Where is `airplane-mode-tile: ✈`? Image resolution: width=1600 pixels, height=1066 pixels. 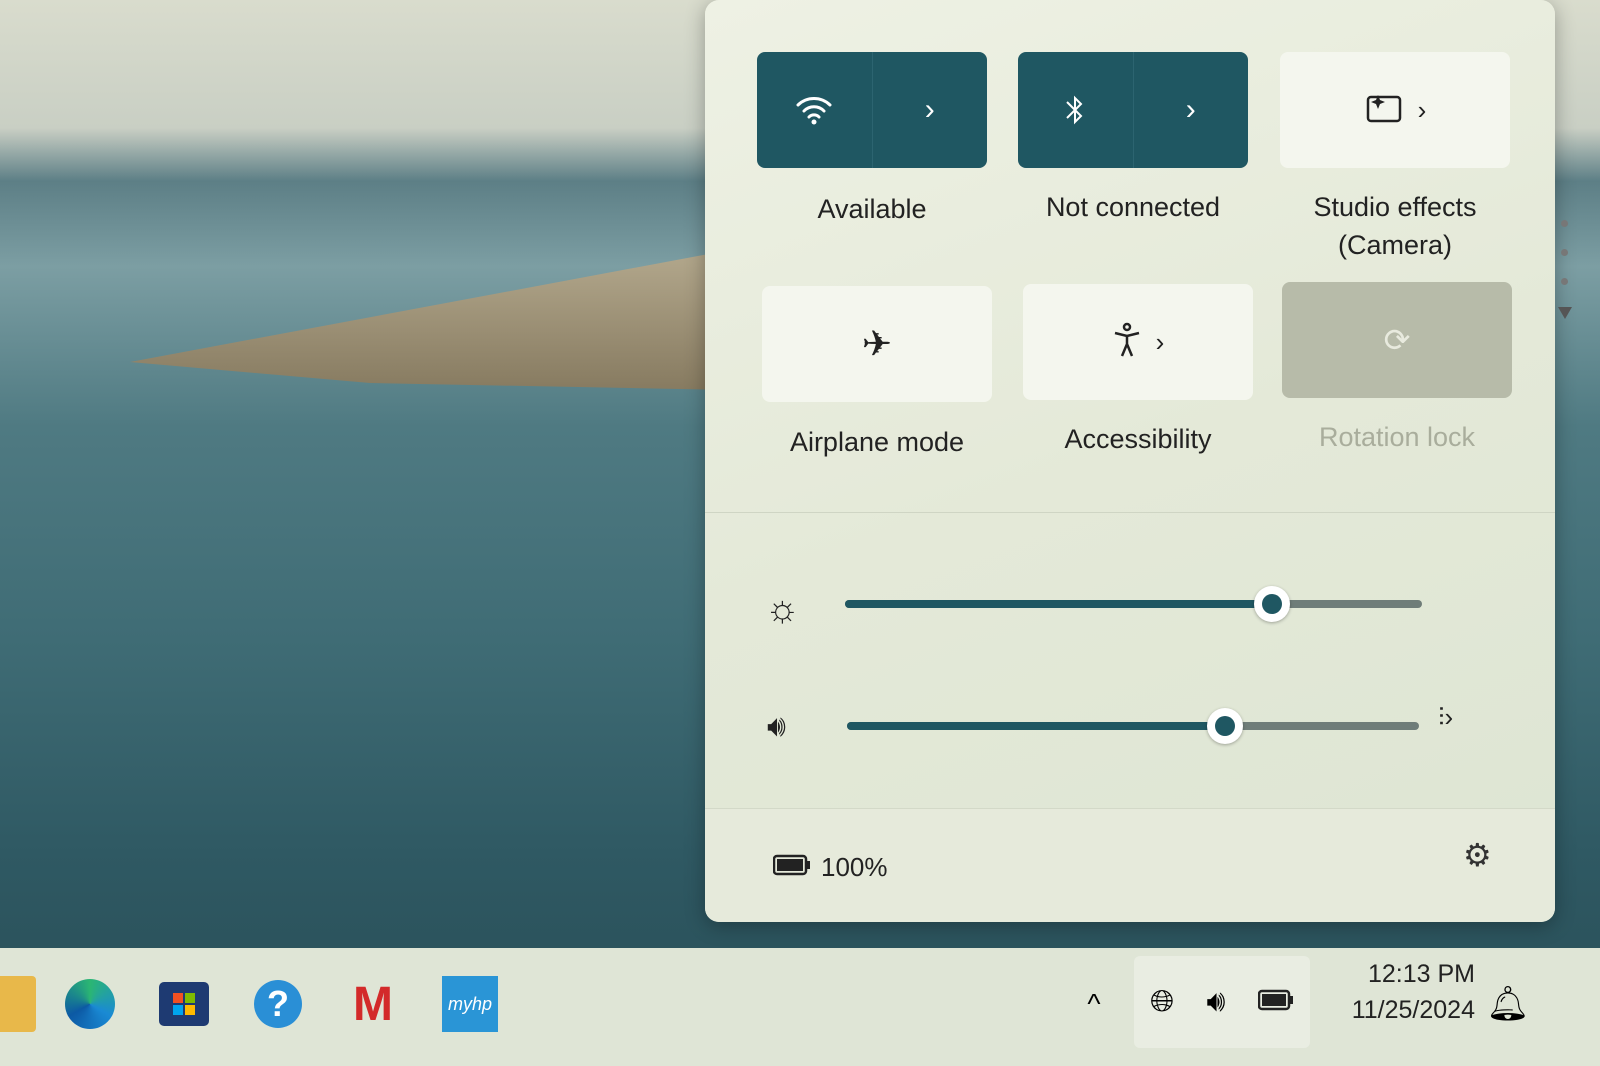 airplane-mode-tile: ✈ is located at coordinates (877, 344).